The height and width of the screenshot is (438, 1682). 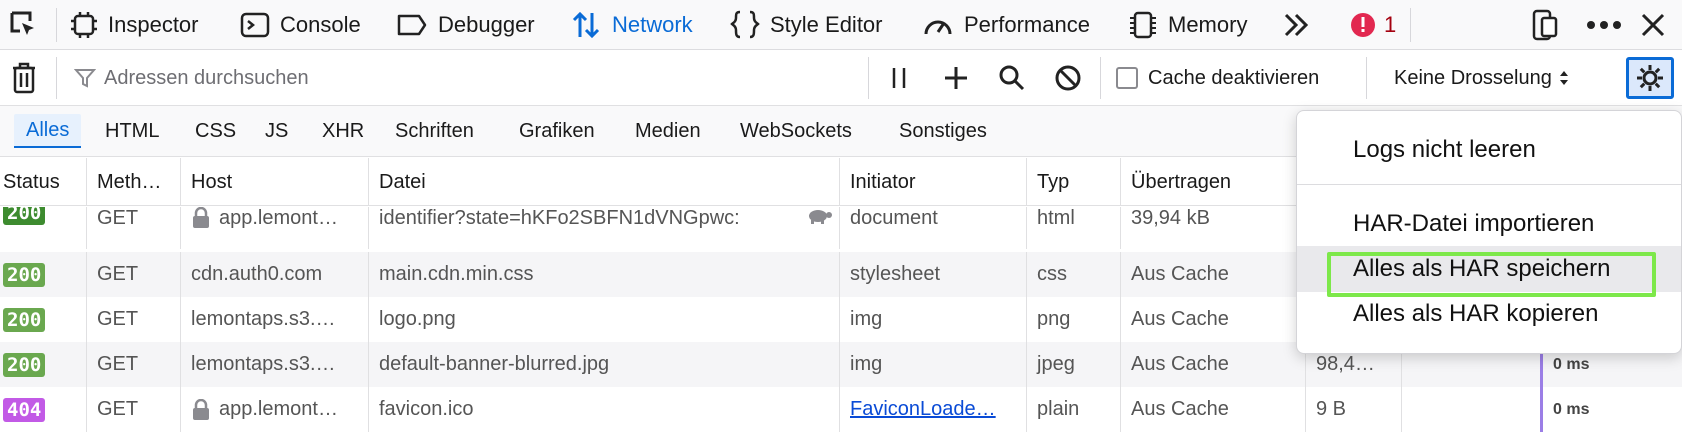 What do you see at coordinates (938, 27) in the screenshot?
I see `performance-icon` at bounding box center [938, 27].